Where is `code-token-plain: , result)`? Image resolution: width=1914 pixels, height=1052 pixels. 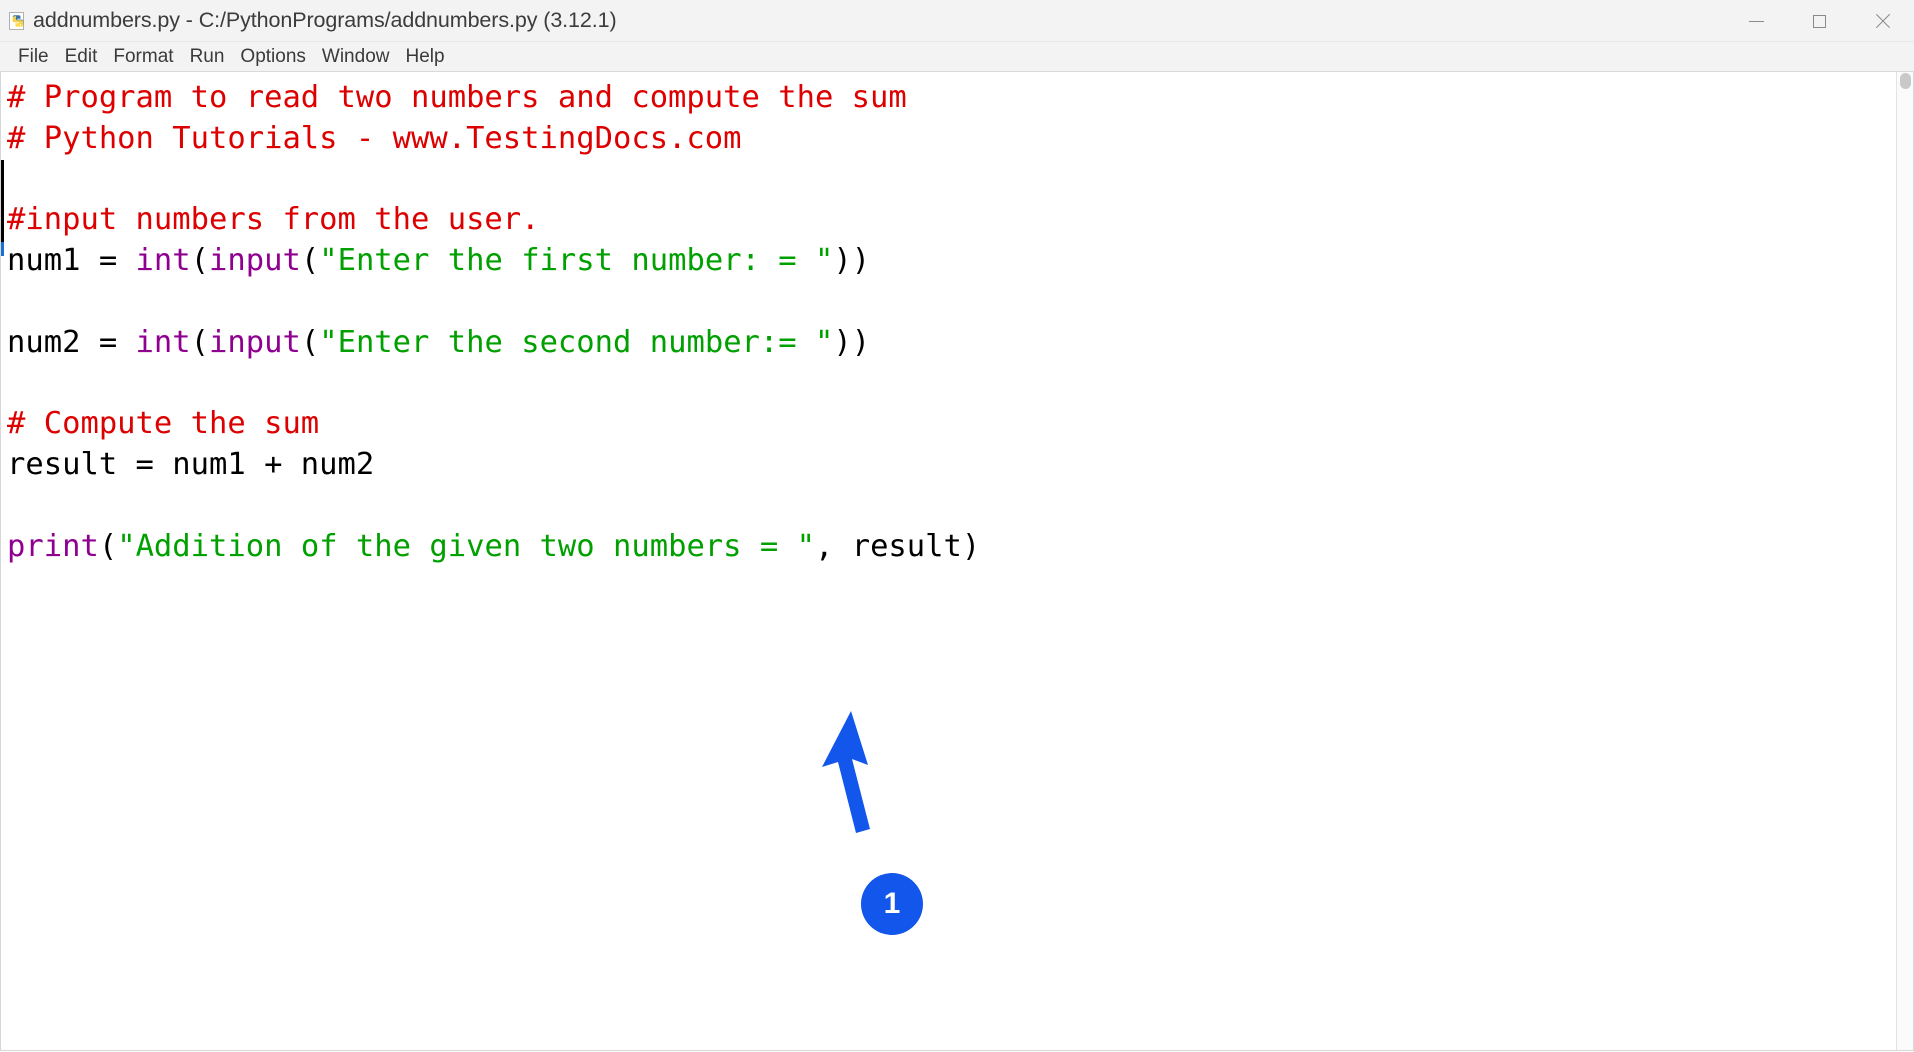
code-token-plain: , result) is located at coordinates (897, 546).